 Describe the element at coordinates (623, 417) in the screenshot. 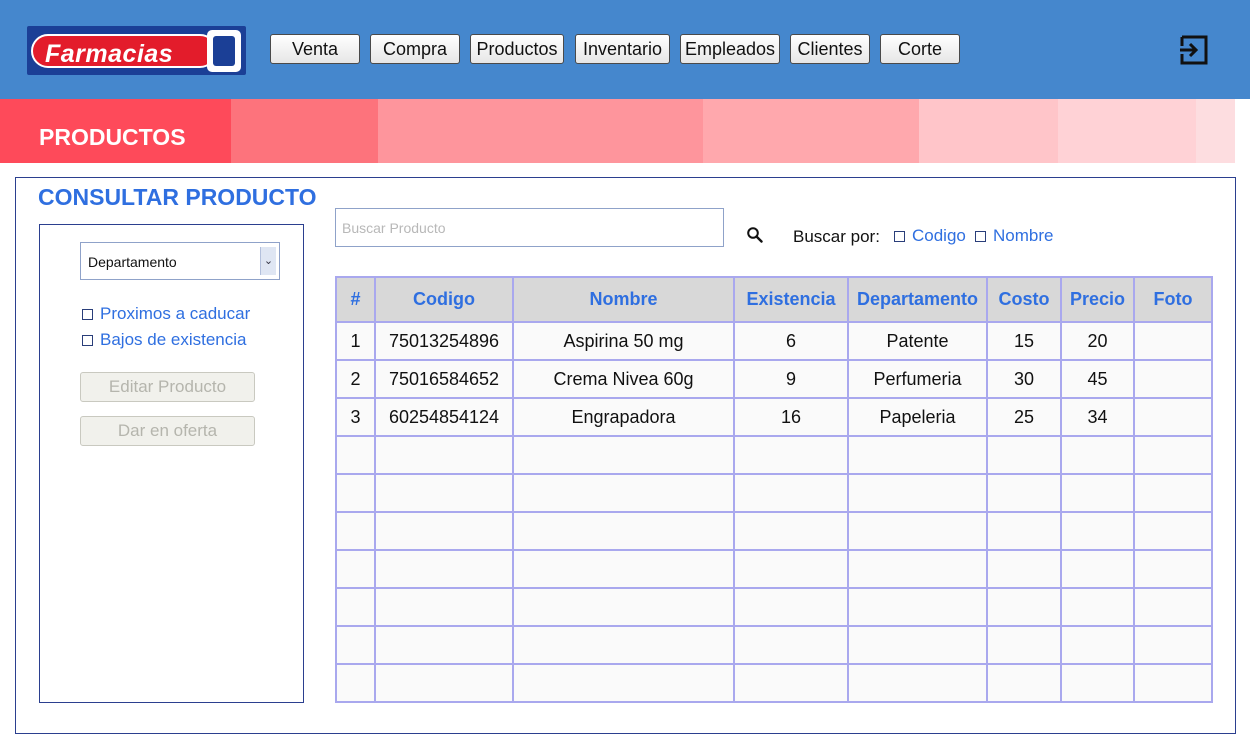

I see `table-cell: Engrapadora` at that location.